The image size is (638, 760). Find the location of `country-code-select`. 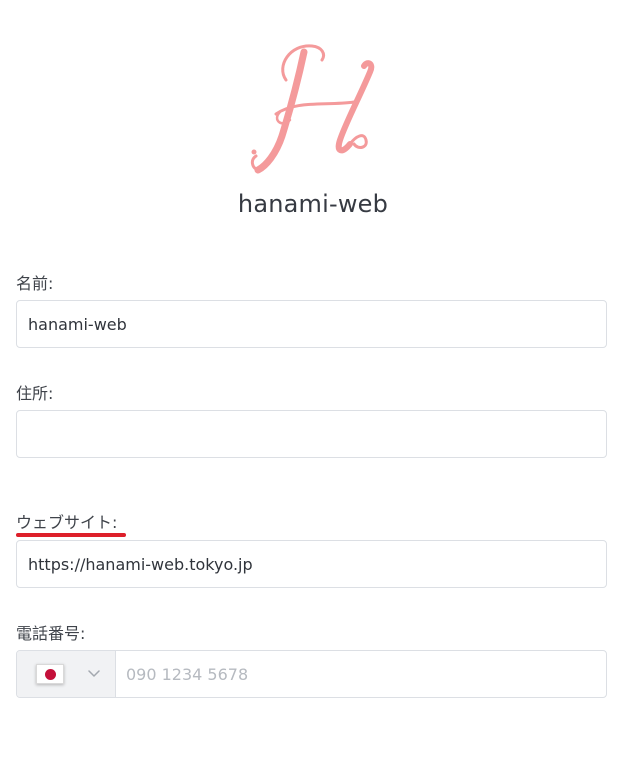

country-code-select is located at coordinates (66, 674).